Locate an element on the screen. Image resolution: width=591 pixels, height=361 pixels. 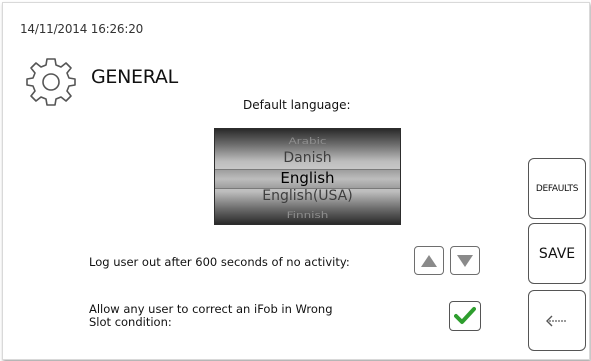
defaults-button: DEFAULTS is located at coordinates (557, 188).